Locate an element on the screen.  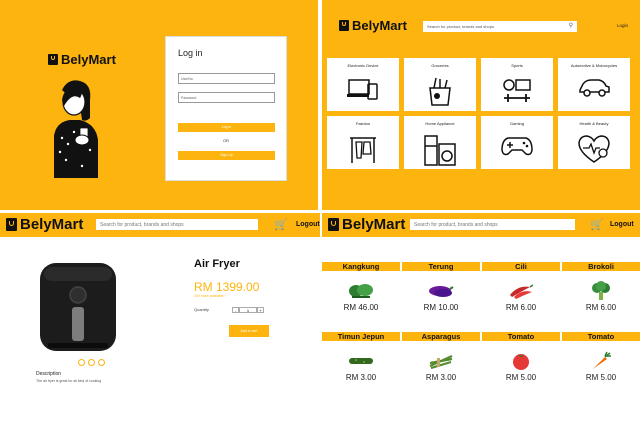
search-input: Search for product, brands and shops ⚲ is located at coordinates (500, 26).